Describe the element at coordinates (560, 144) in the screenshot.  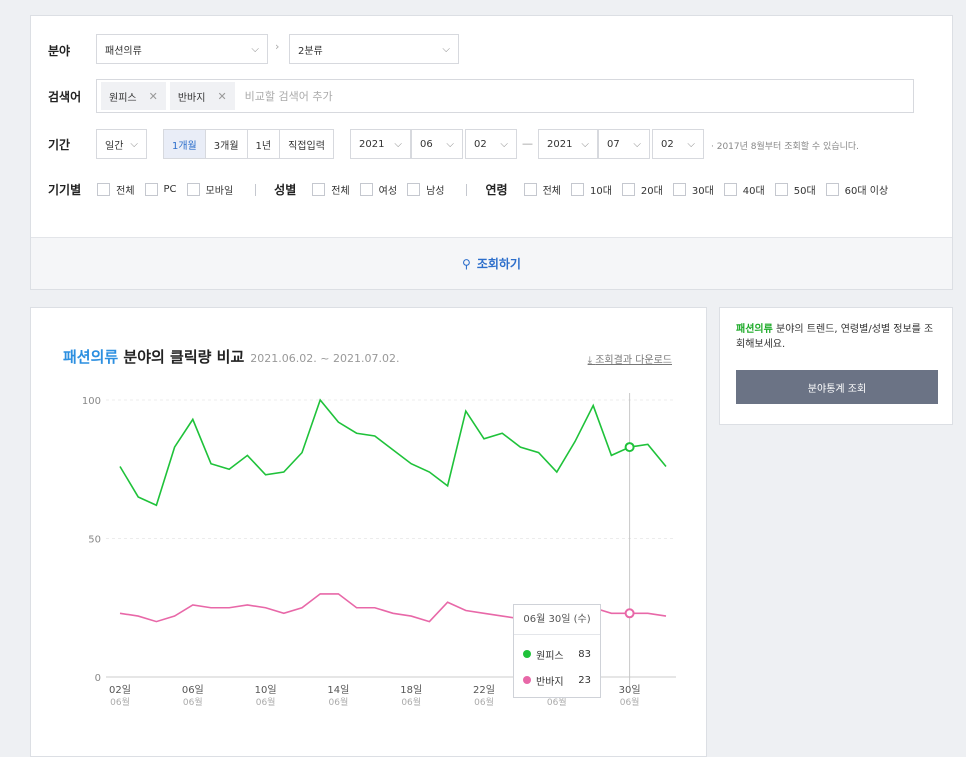
I see `end-year-value: 2021` at that location.